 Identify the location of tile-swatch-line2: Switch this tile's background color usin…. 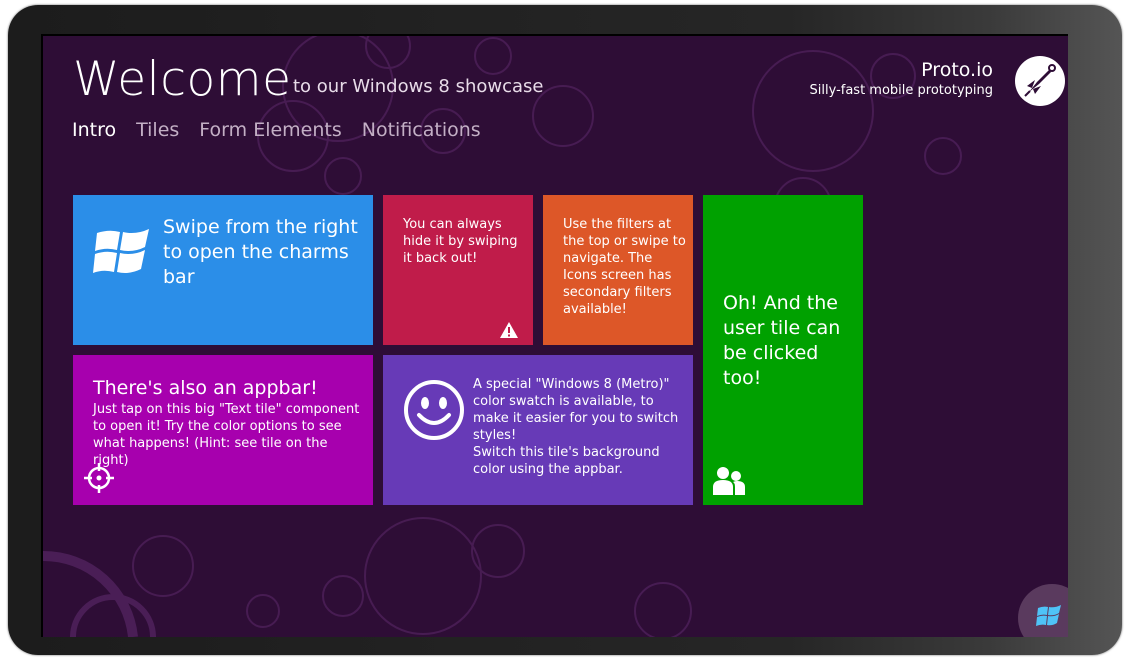
(566, 461).